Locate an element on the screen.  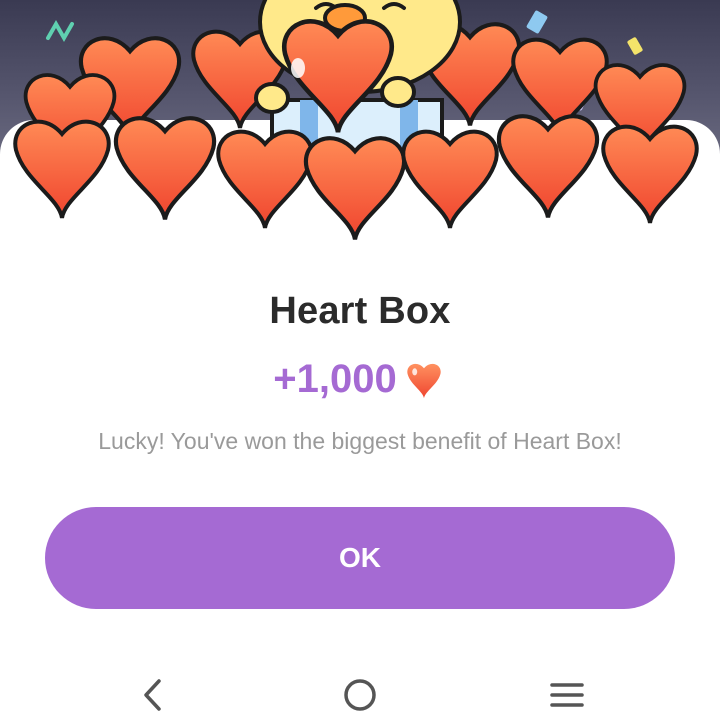
nav-home-button is located at coordinates (360, 695).